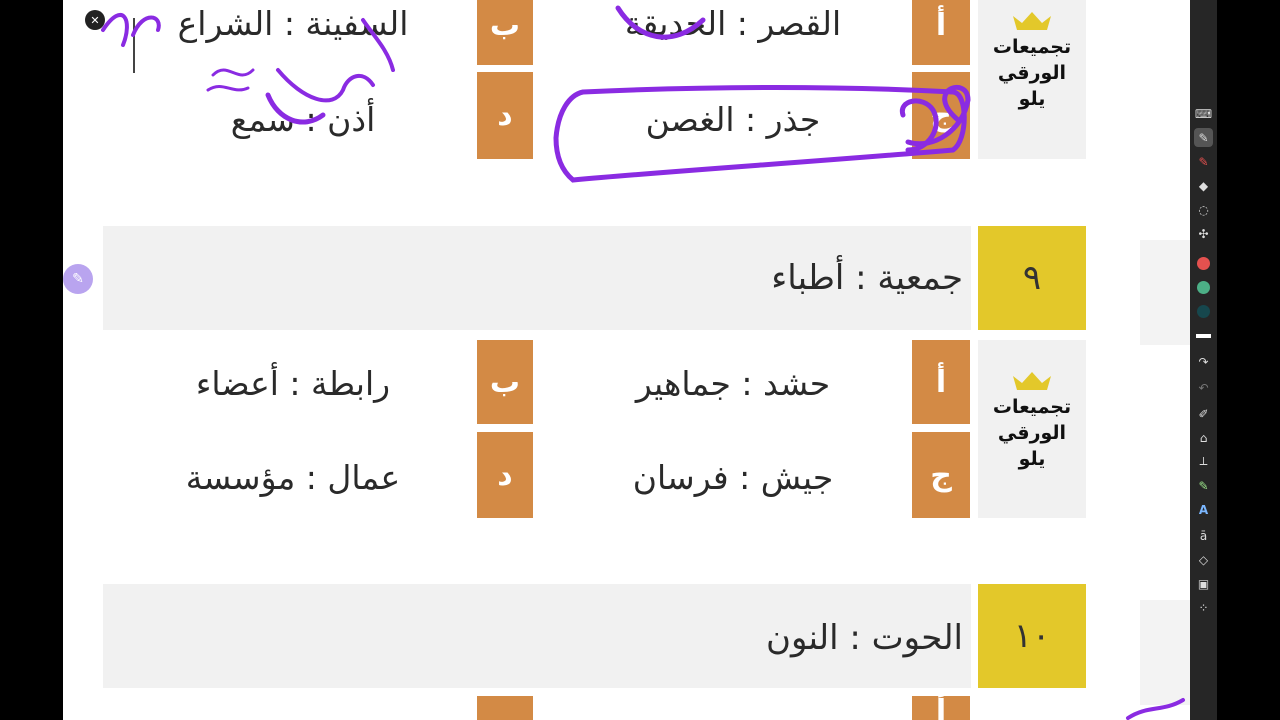 This screenshot has height=720, width=1280. I want to click on more-icon: ⁘, so click(1203, 607).